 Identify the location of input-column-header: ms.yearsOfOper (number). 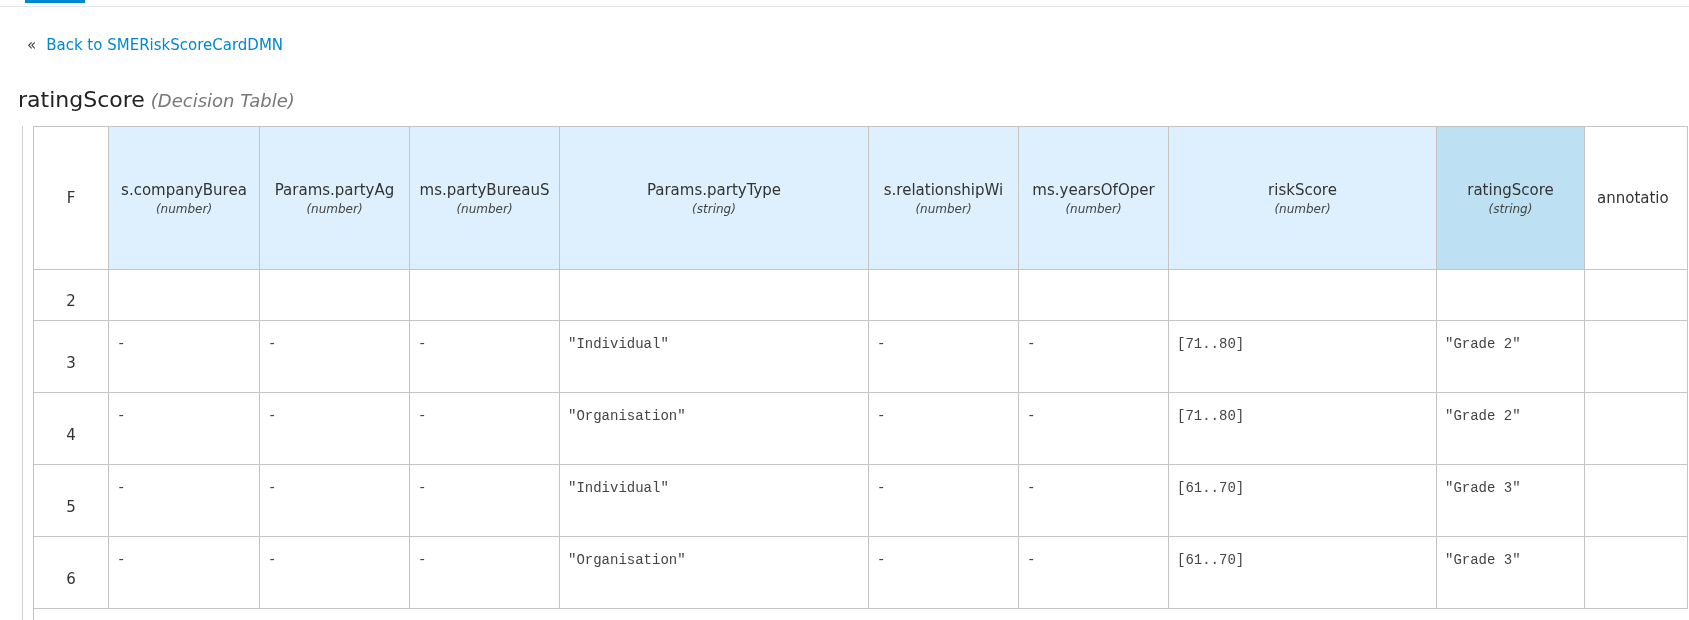
(1094, 198).